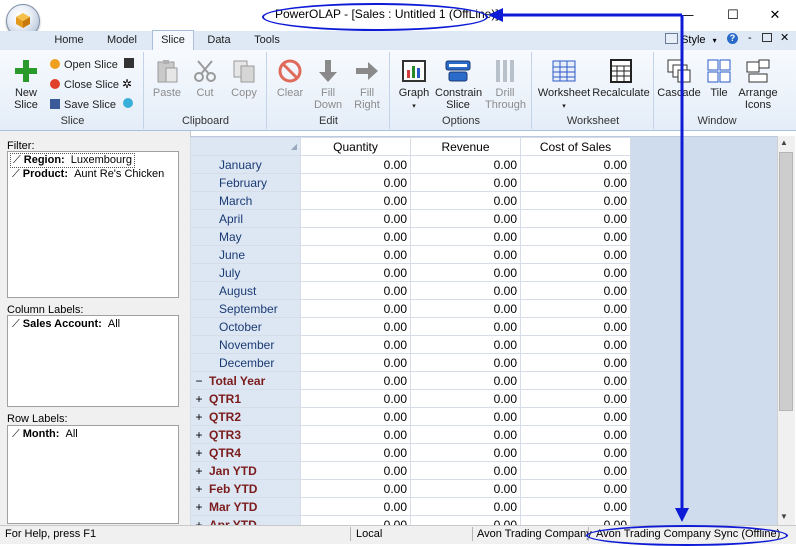  What do you see at coordinates (495, 15) in the screenshot?
I see `annotation-arrowhead-left` at bounding box center [495, 15].